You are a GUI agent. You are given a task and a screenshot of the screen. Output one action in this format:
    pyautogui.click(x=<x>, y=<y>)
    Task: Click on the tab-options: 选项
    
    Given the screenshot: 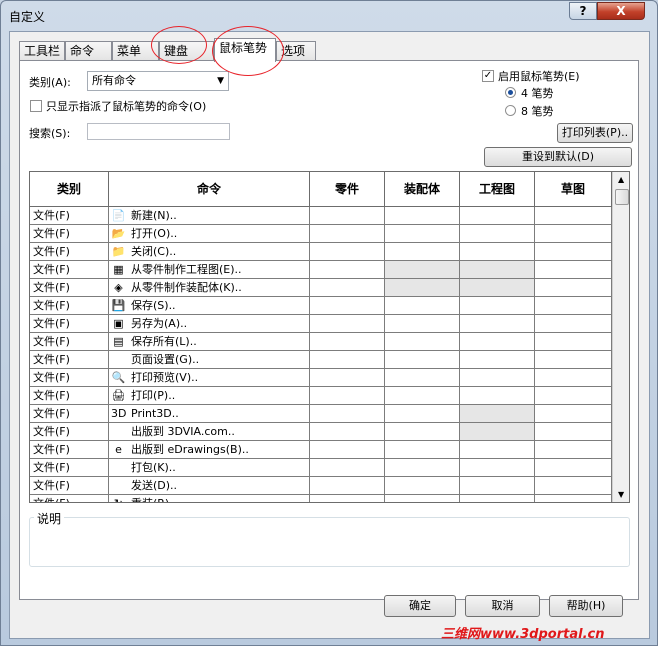 What is the action you would take?
    pyautogui.click(x=296, y=51)
    